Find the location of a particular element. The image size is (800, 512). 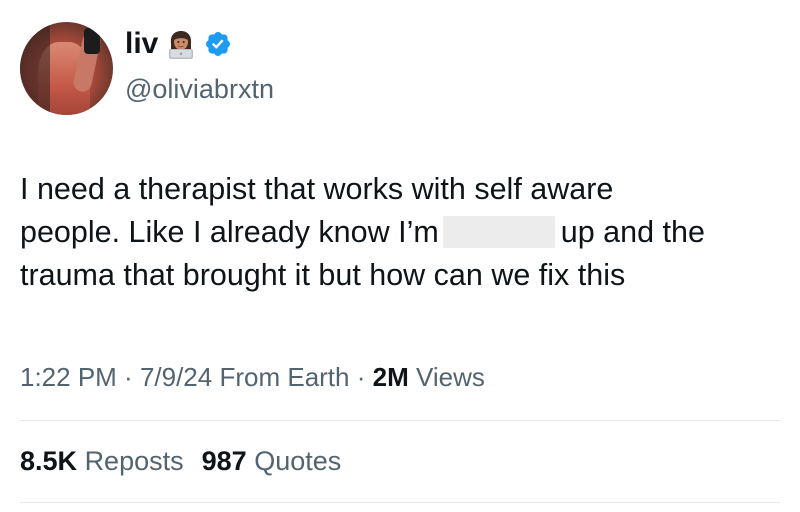

post-date: 7/9/24 is located at coordinates (176, 377).